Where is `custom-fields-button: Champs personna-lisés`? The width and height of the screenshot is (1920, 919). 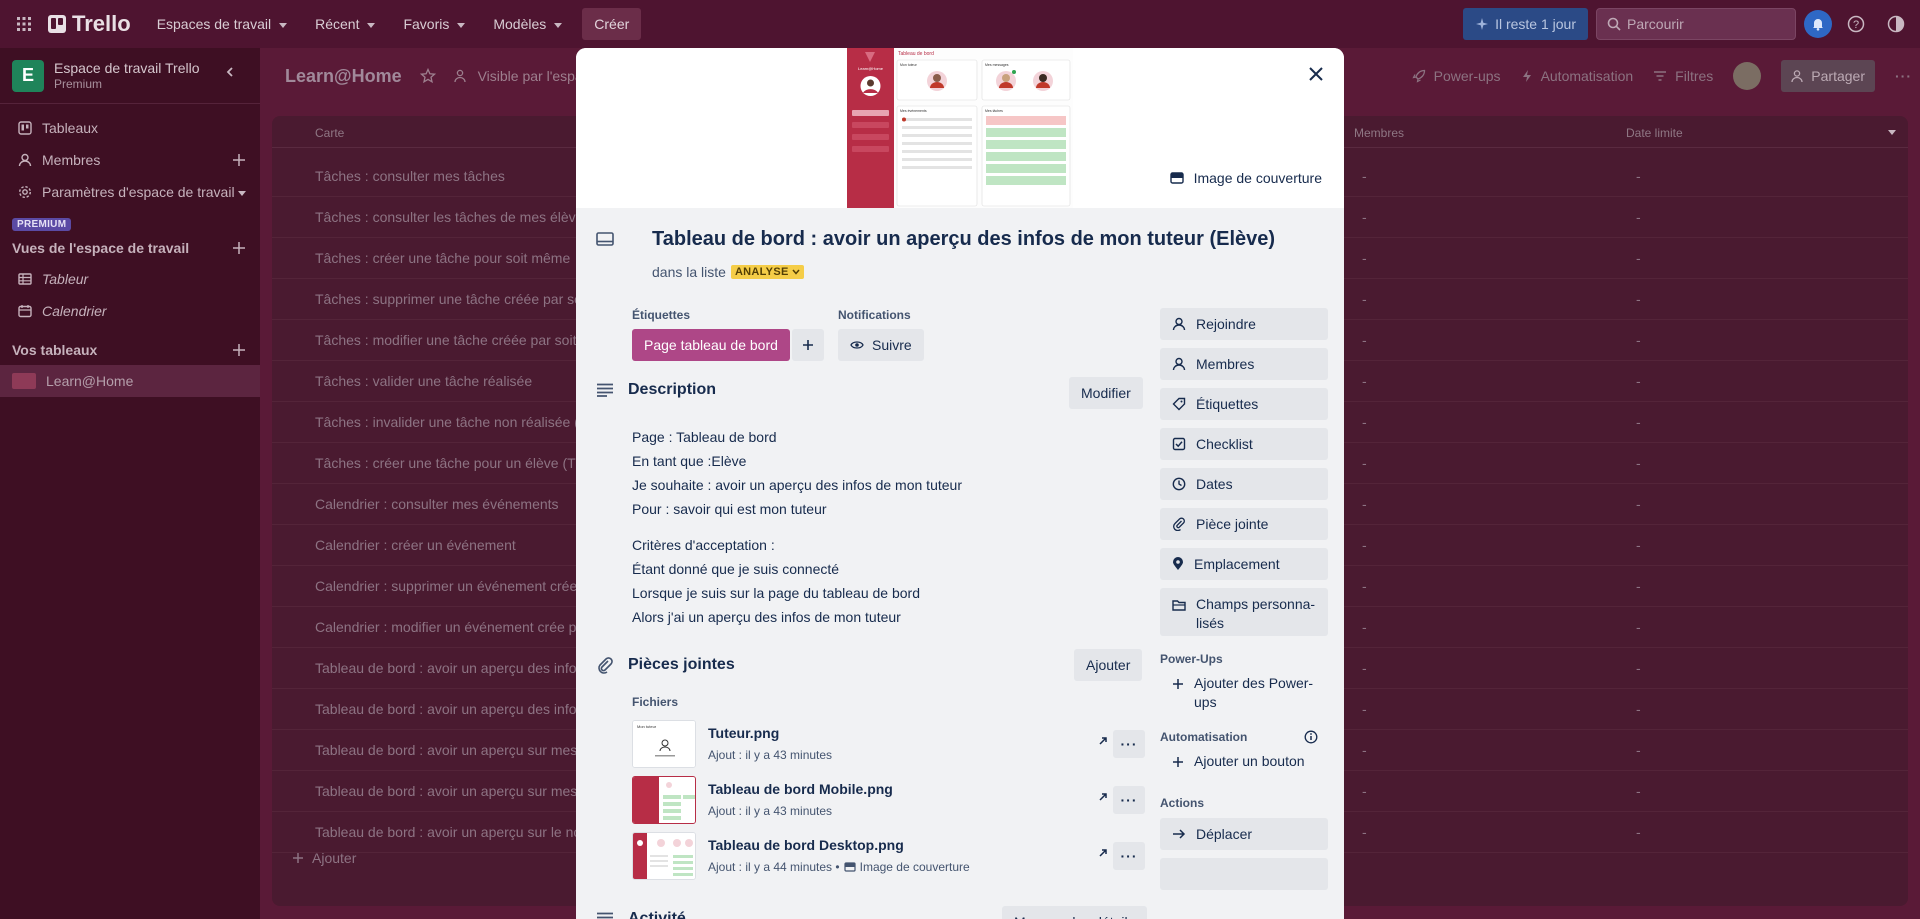 custom-fields-button: Champs personna-lisés is located at coordinates (1244, 612).